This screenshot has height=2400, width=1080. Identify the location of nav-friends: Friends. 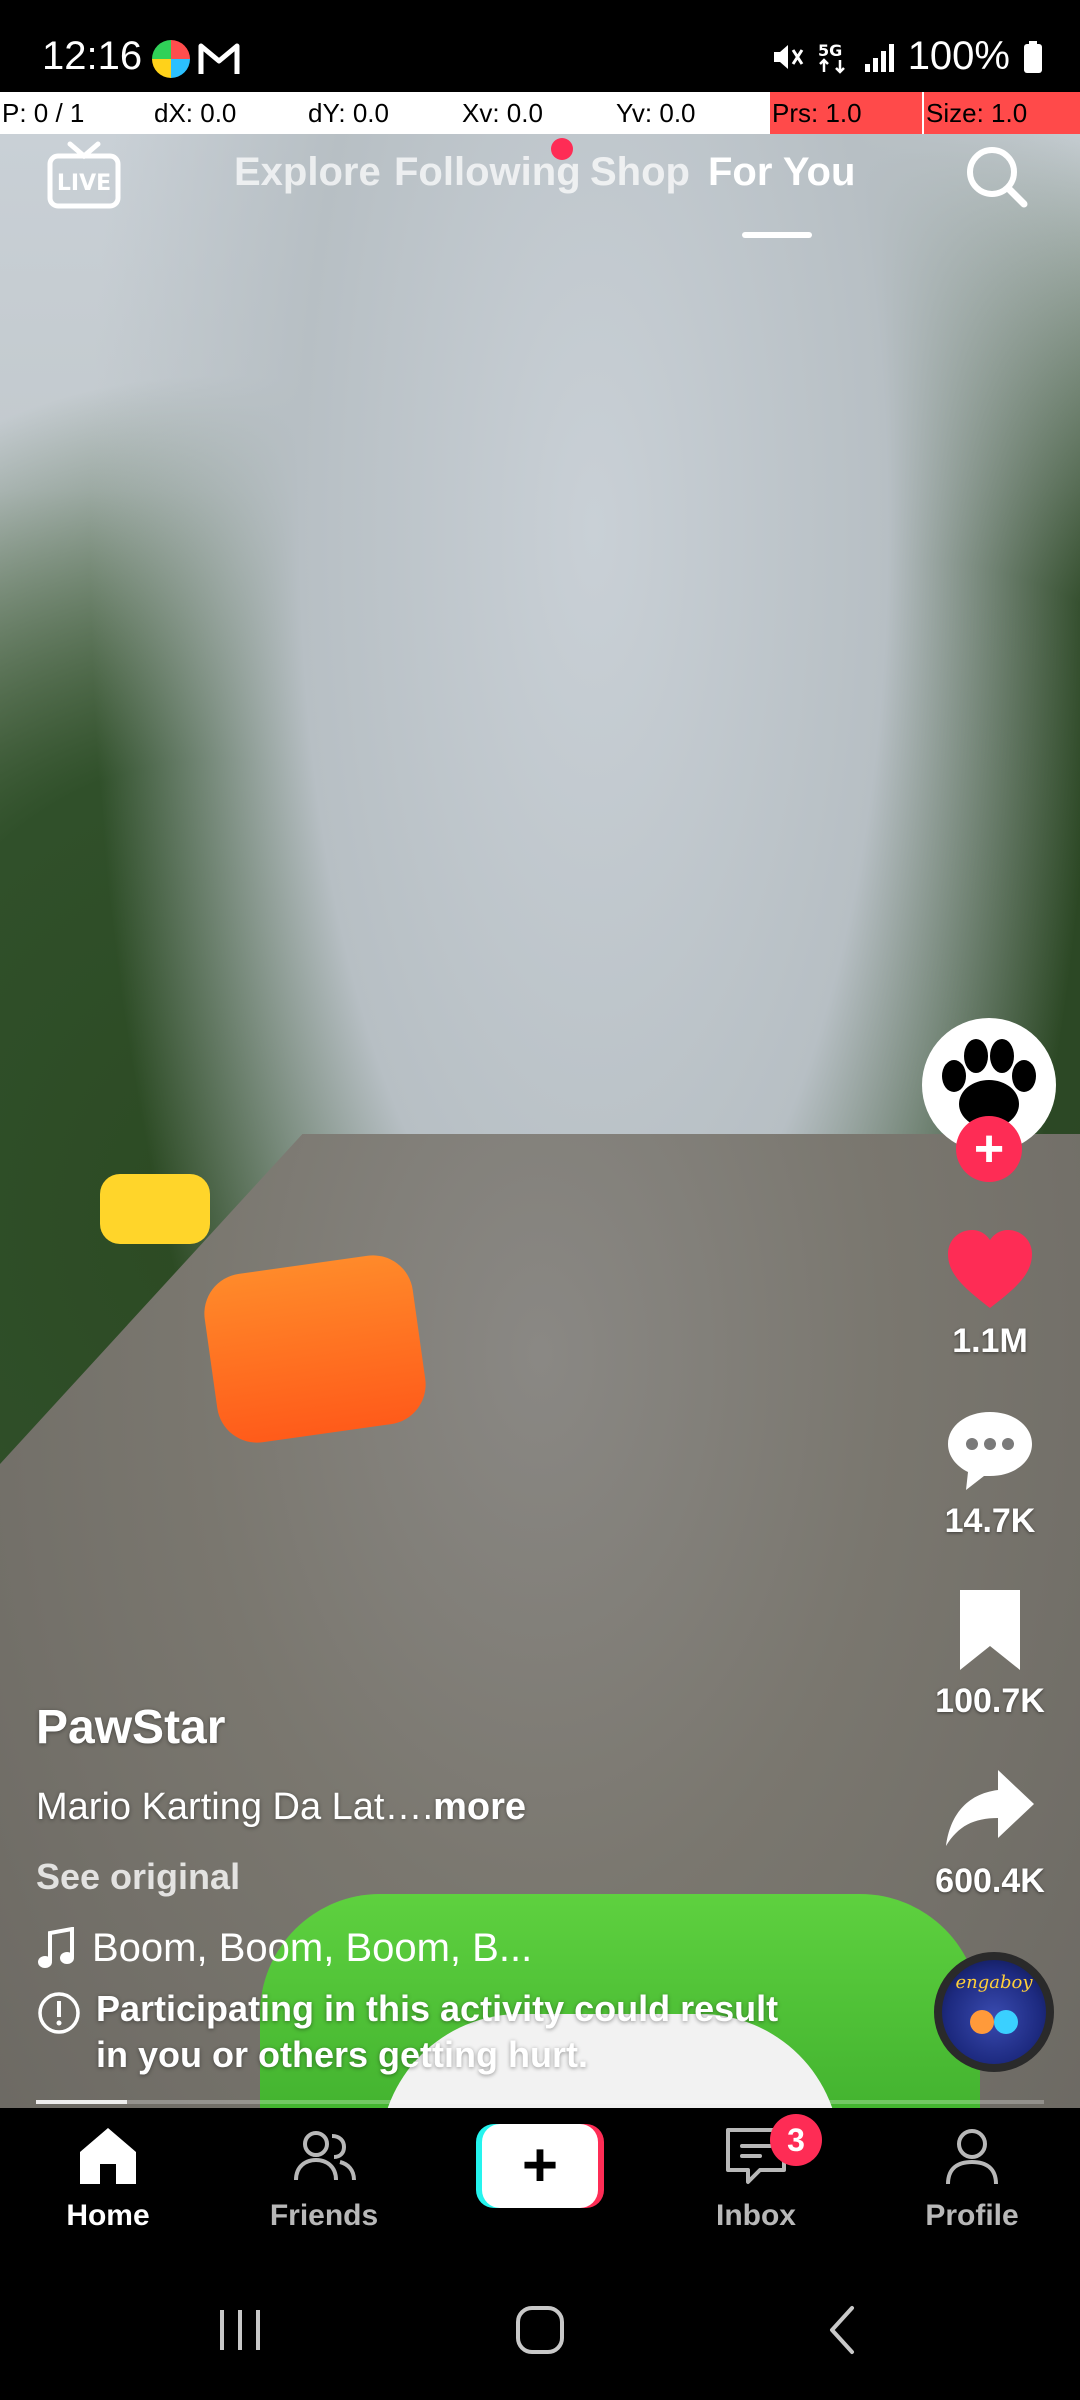
(324, 2176).